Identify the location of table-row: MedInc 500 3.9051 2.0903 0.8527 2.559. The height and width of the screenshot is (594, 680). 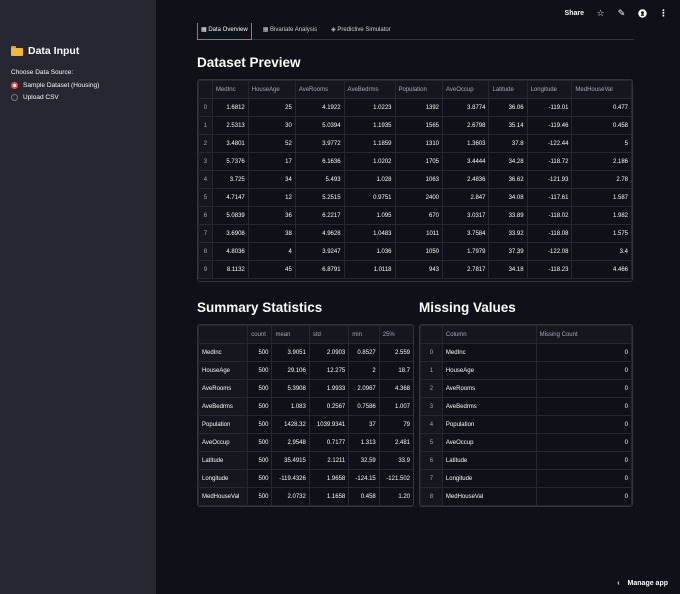
(305, 352).